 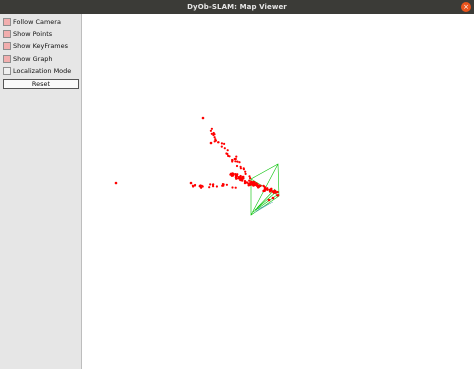 I want to click on show-graph-label: Show Graph, so click(x=33, y=59).